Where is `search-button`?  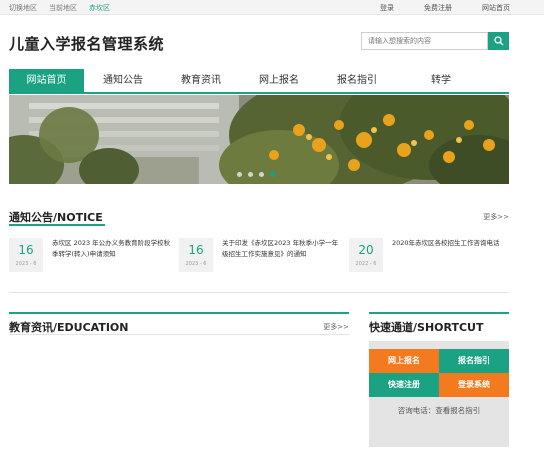
search-button is located at coordinates (498, 41).